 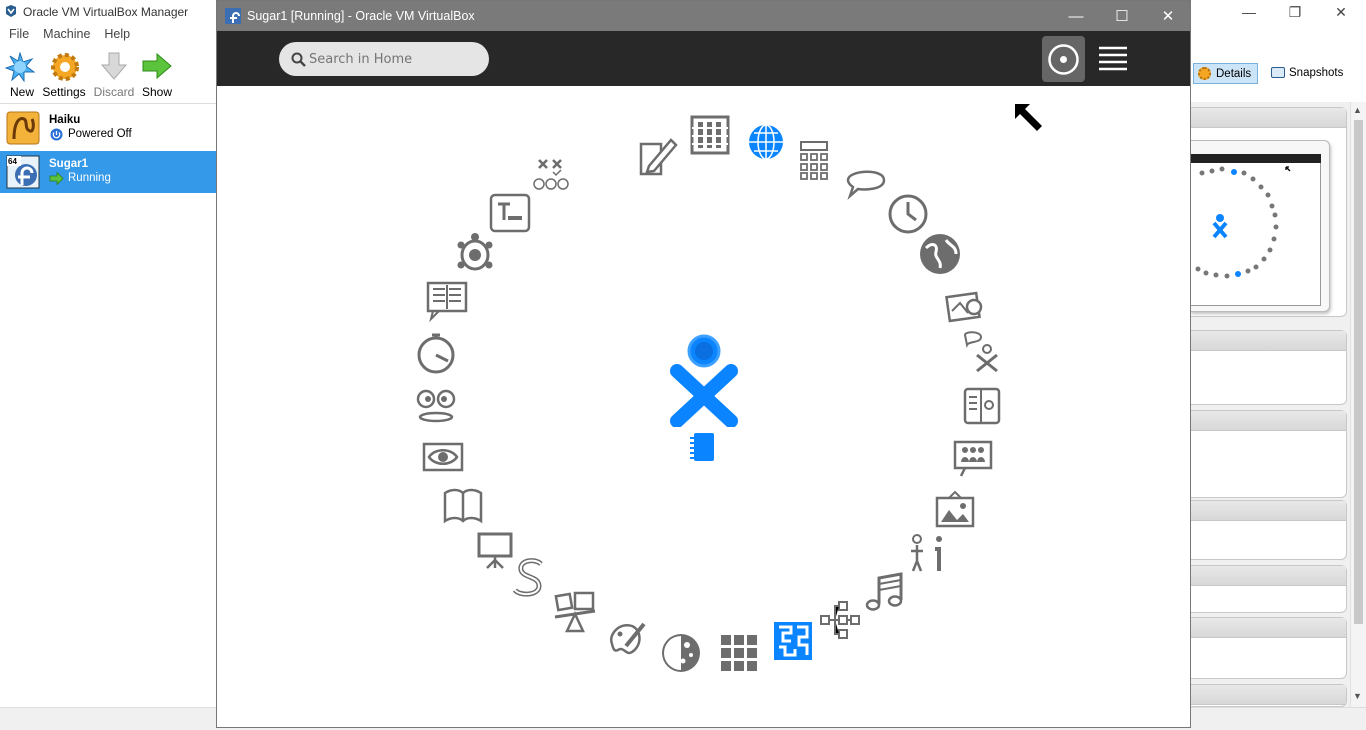 What do you see at coordinates (657, 156) in the screenshot?
I see `write-icon` at bounding box center [657, 156].